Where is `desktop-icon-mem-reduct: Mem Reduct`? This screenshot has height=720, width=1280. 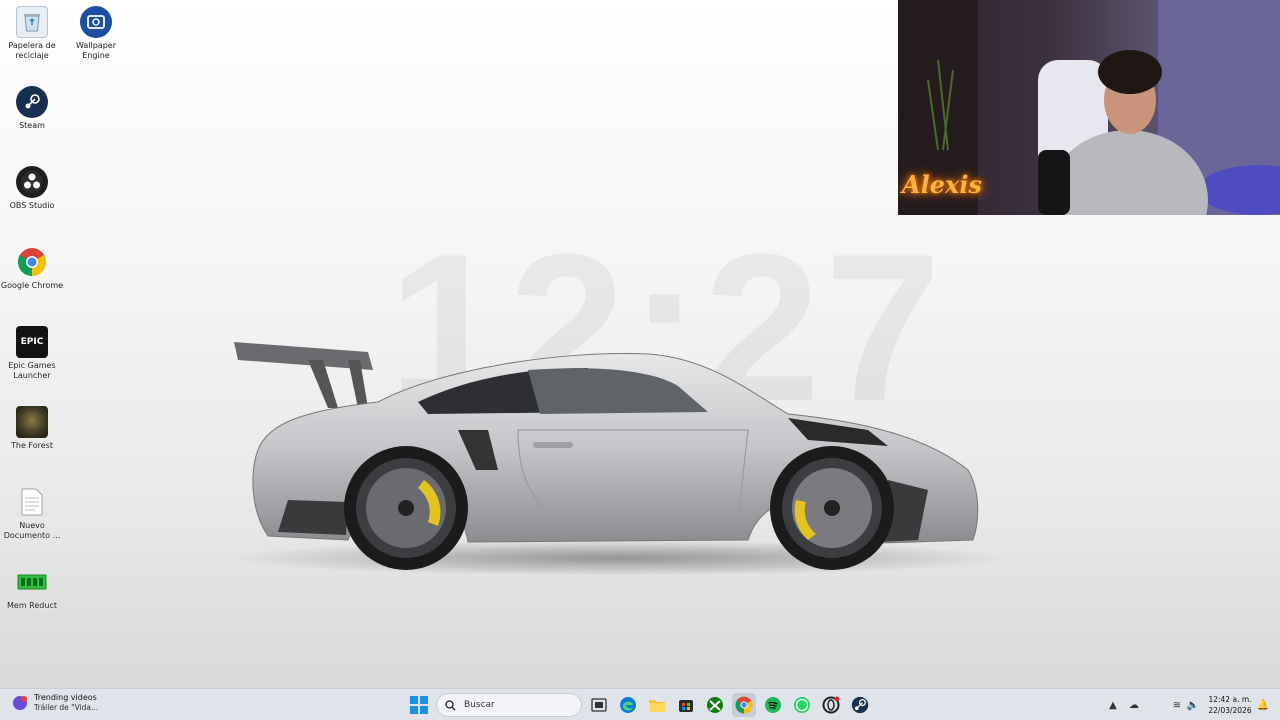
desktop-icon-mem-reduct: Mem Reduct is located at coordinates (32, 604).